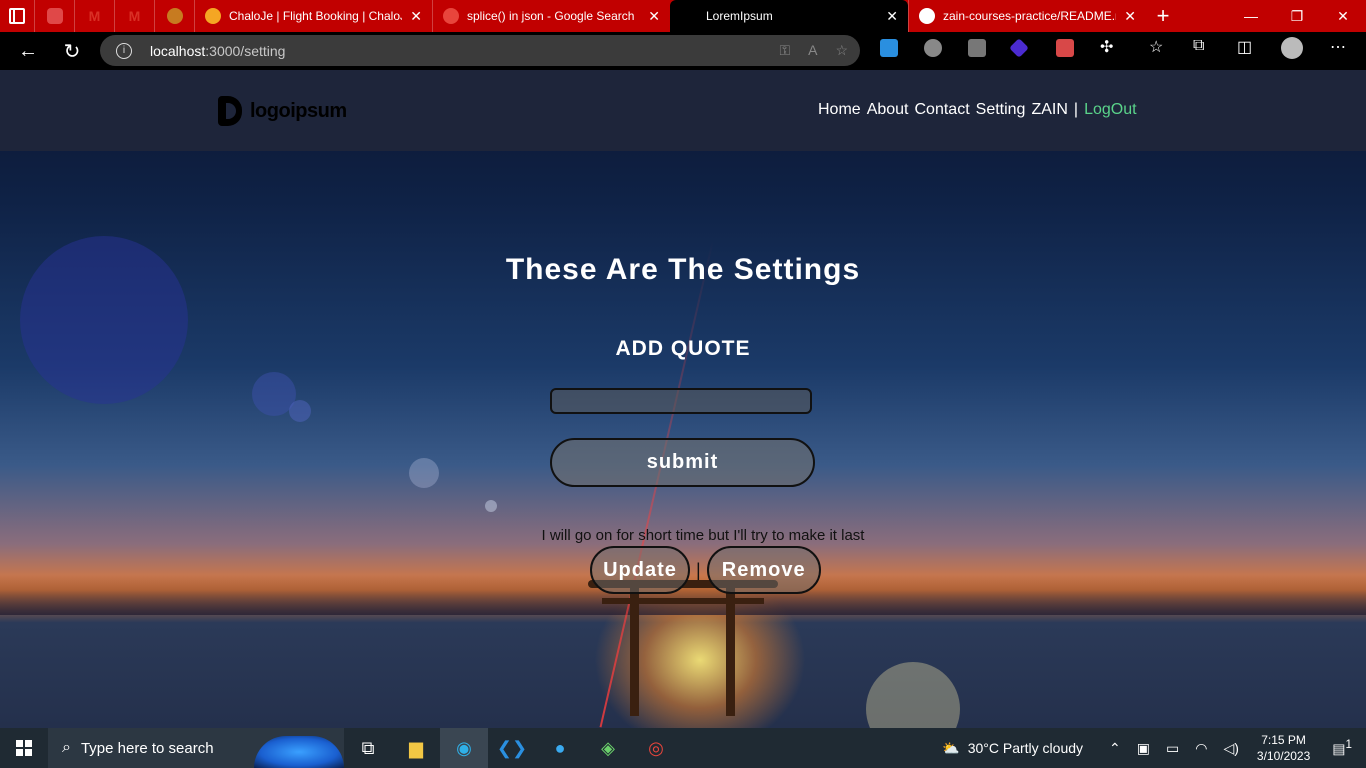  Describe the element at coordinates (1198, 46) in the screenshot. I see `collections-icon: ⧉` at that location.